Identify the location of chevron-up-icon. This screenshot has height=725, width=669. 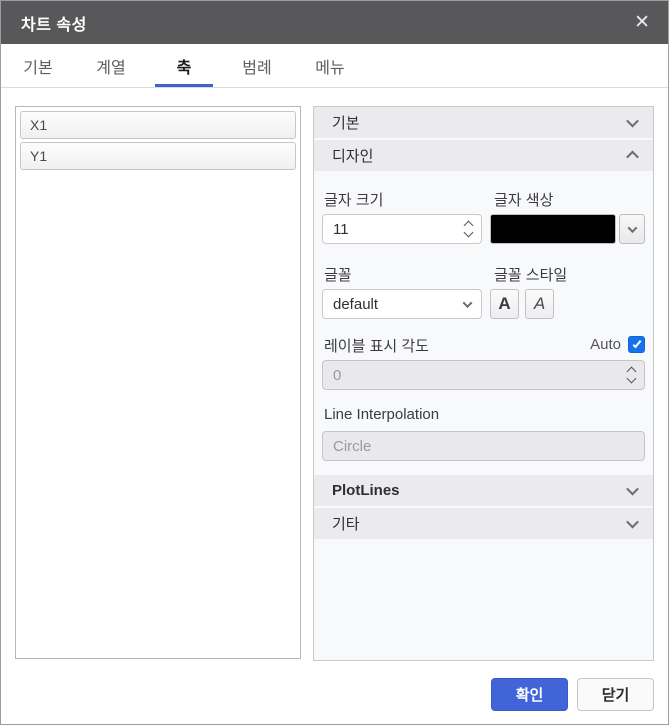
(632, 157).